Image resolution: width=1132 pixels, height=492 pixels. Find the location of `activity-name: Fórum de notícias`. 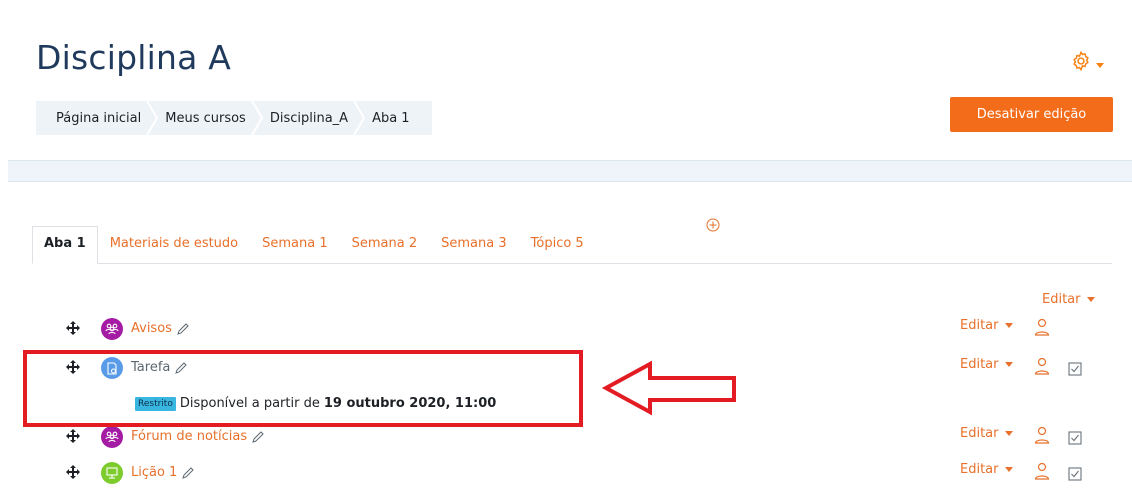

activity-name: Fórum de notícias is located at coordinates (189, 436).